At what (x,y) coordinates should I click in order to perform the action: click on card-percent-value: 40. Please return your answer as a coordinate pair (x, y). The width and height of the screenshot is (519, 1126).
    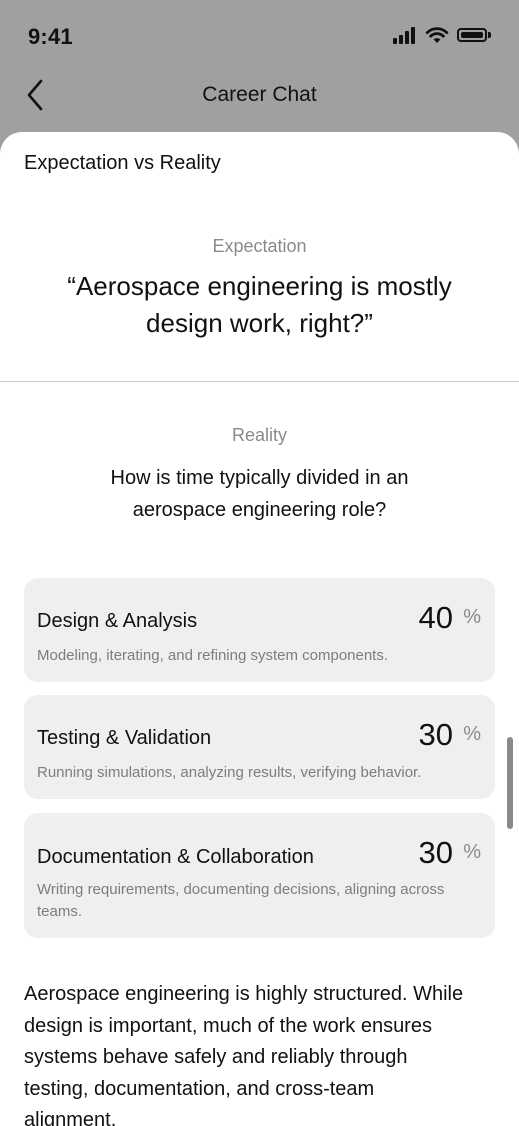
    Looking at the image, I should click on (435, 617).